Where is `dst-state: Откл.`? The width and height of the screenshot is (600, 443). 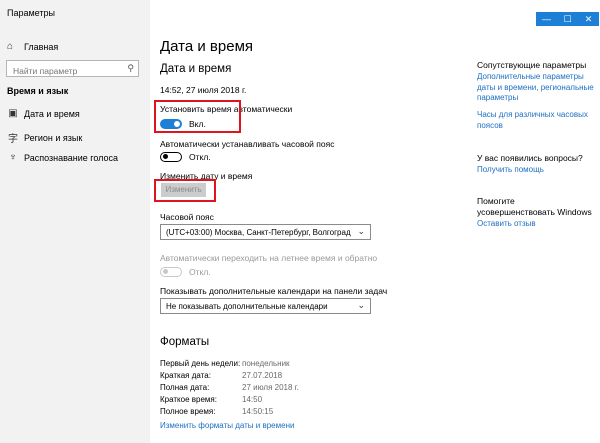
dst-state: Откл. is located at coordinates (200, 272).